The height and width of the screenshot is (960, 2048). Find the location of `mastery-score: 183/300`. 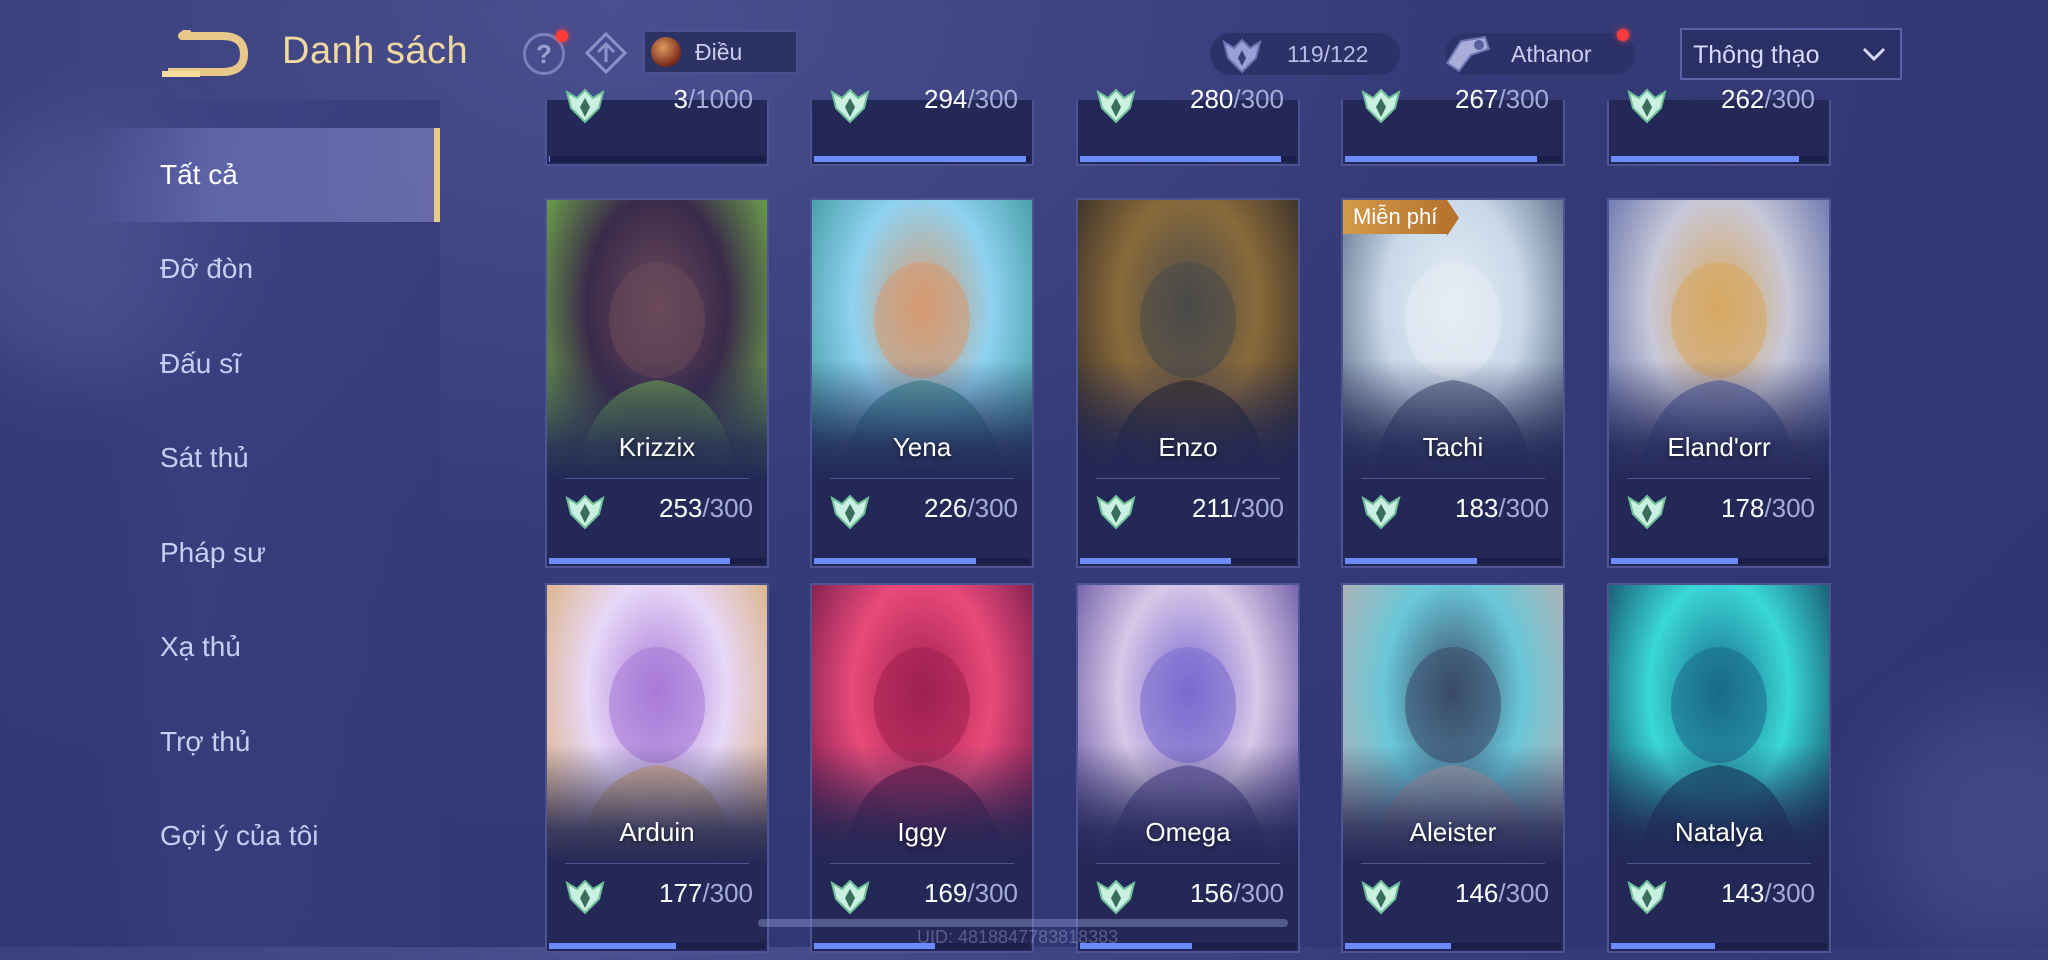

mastery-score: 183/300 is located at coordinates (1502, 508).